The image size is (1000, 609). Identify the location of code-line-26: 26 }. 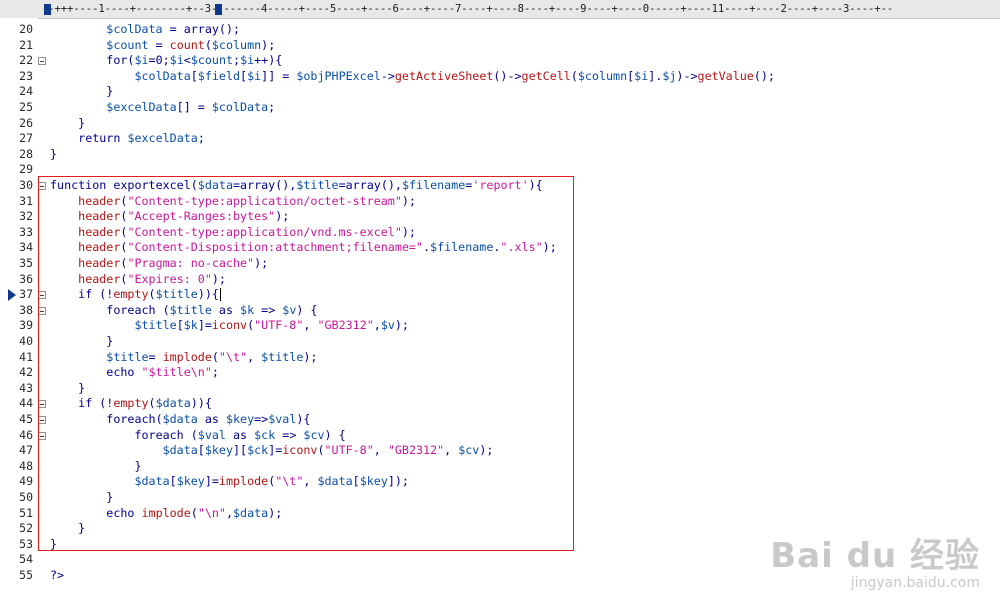
(500, 124).